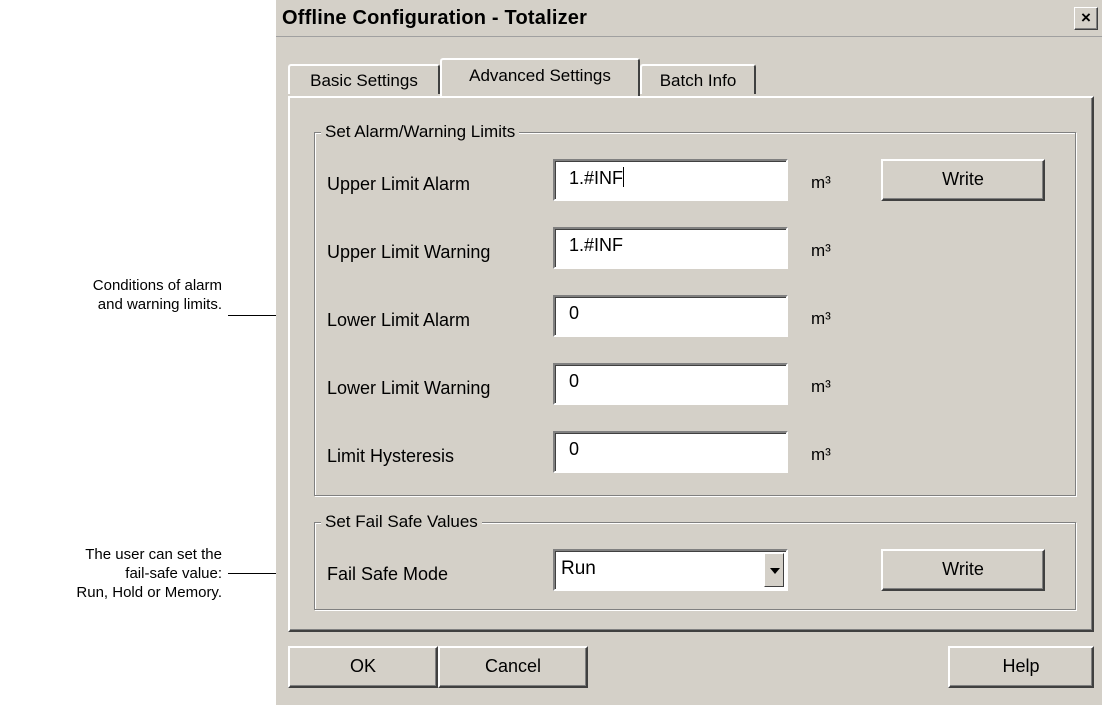 This screenshot has width=1102, height=705. I want to click on alarm-limits-annotation: Conditions of alarm and warning limits., so click(111, 295).